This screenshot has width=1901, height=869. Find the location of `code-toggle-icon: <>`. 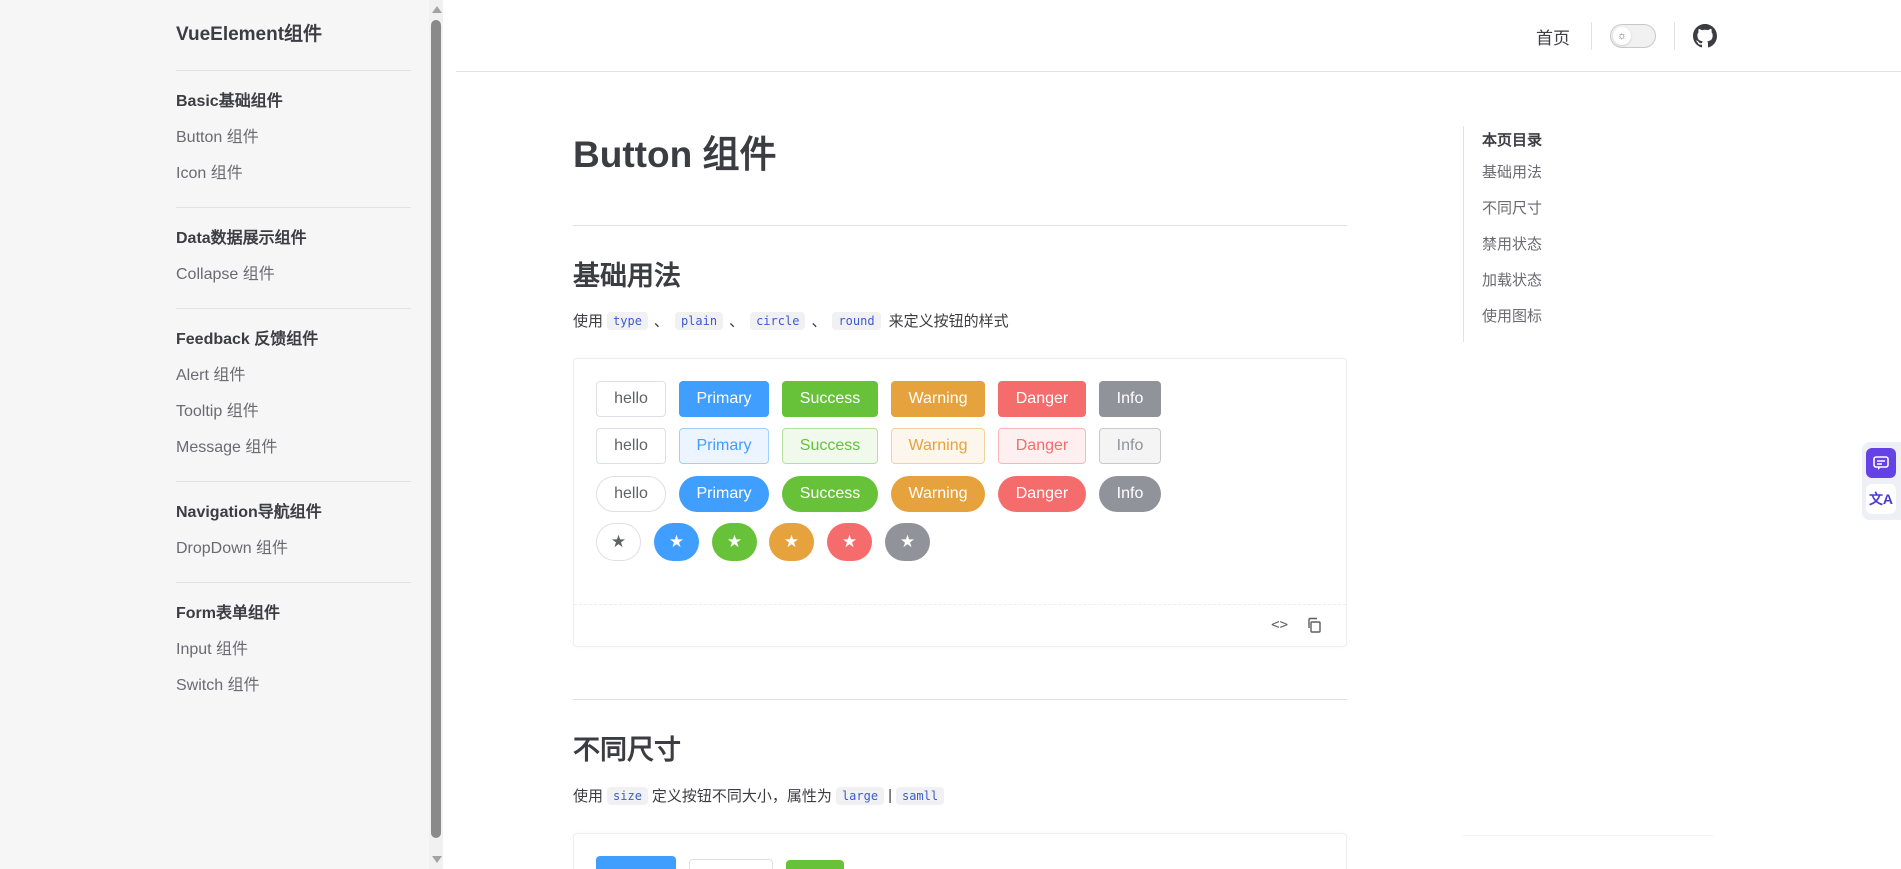

code-toggle-icon: <> is located at coordinates (1279, 625).